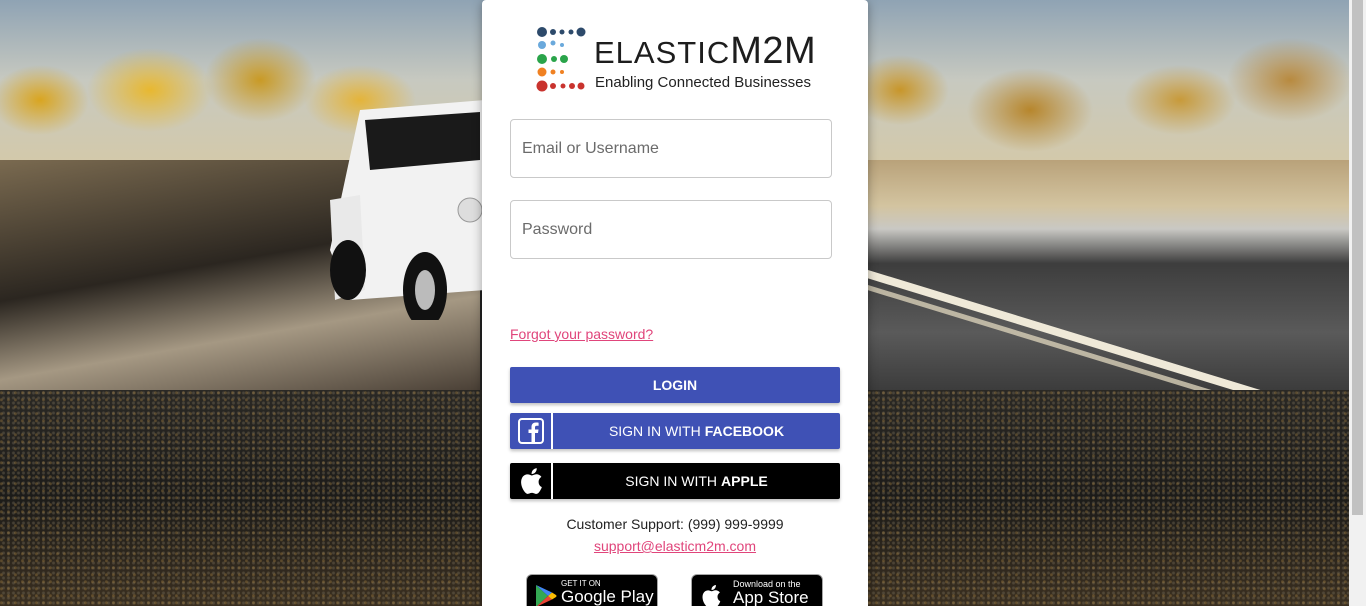  What do you see at coordinates (671, 481) in the screenshot?
I see `apple-signin-prefix: SIGN IN WITH` at bounding box center [671, 481].